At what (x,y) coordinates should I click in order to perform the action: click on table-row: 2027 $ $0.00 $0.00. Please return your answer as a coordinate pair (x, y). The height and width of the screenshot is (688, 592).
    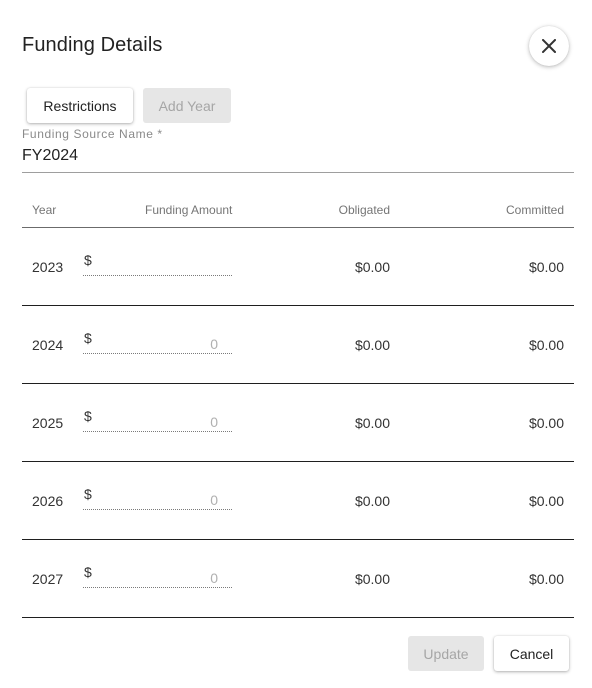
    Looking at the image, I should click on (298, 579).